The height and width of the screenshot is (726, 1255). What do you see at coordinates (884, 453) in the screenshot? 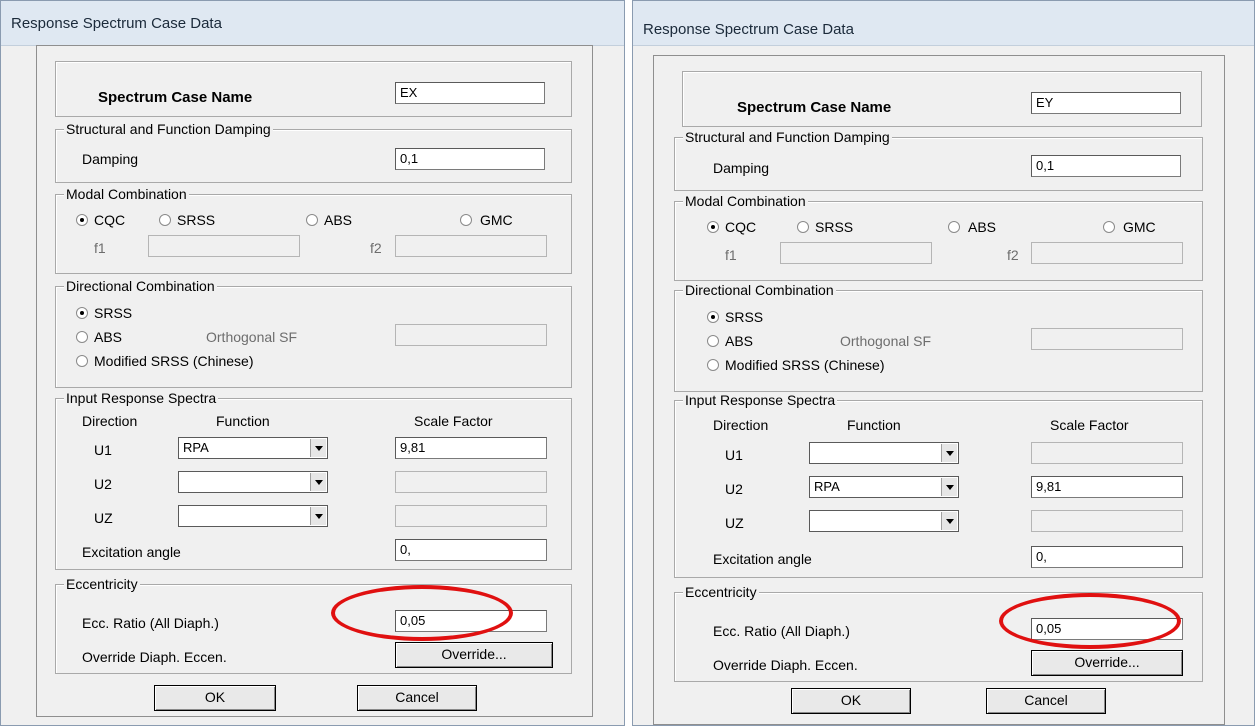
I see `right-row-u1-function-select` at bounding box center [884, 453].